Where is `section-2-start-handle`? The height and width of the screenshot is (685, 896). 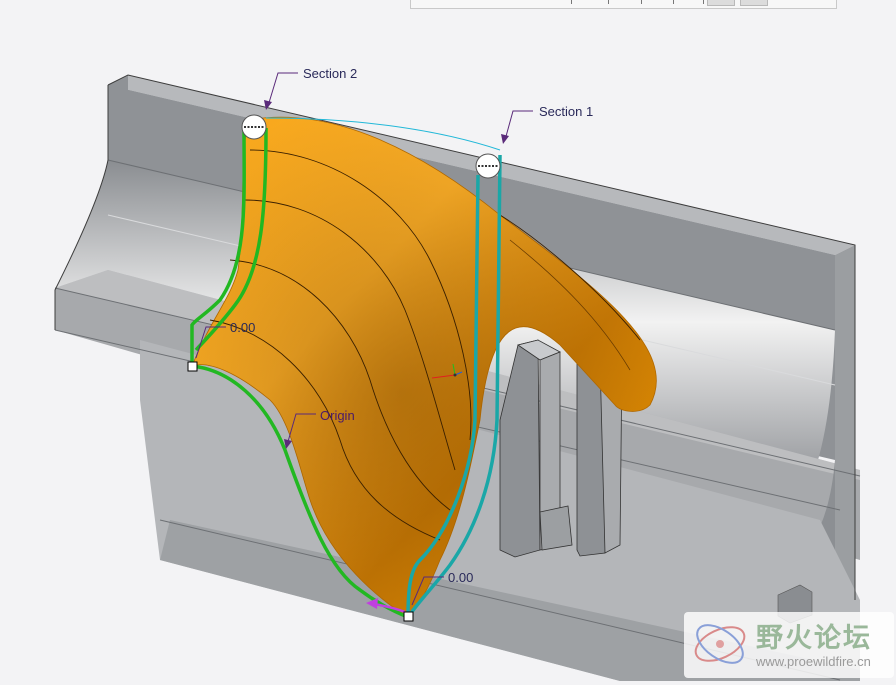
section-2-start-handle is located at coordinates (254, 127).